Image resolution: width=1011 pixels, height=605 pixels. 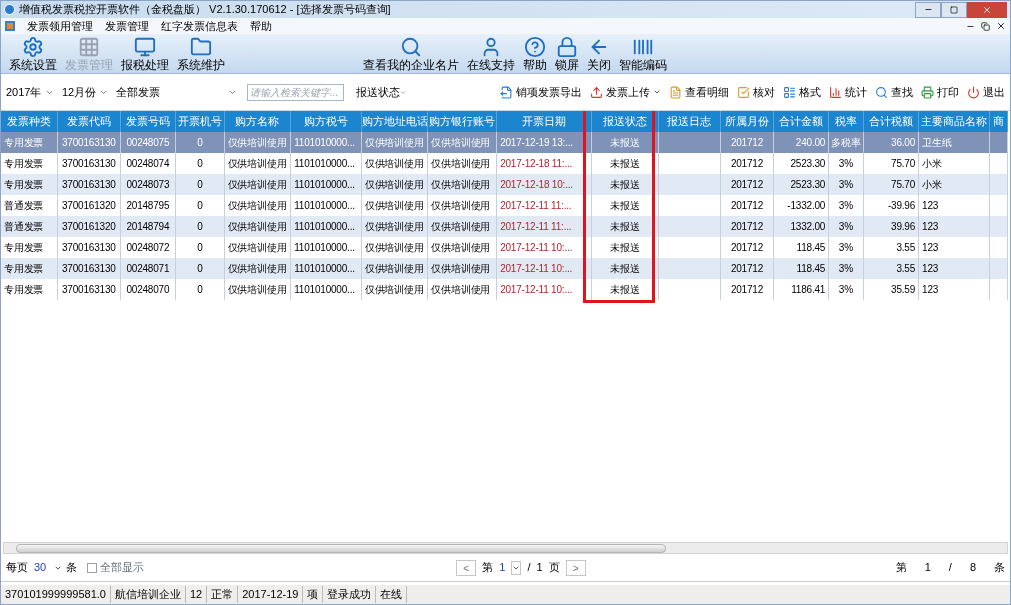 I want to click on toolbar-button: 系统设置, so click(x=33, y=53).